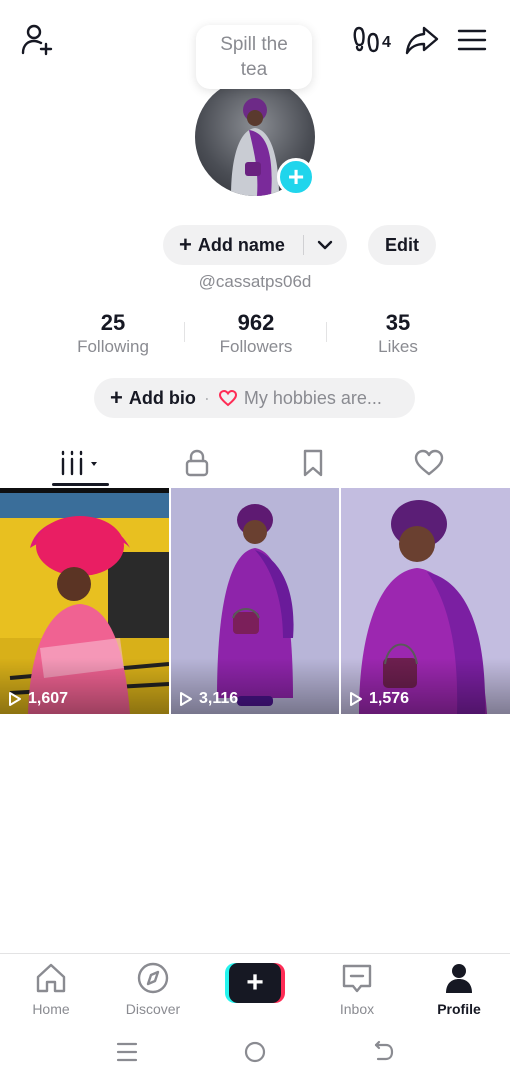 The height and width of the screenshot is (1080, 510). I want to click on home-icon, so click(51, 978).